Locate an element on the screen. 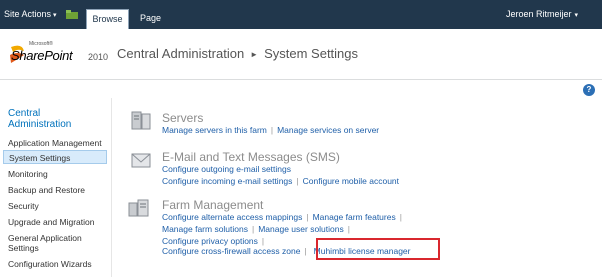 The height and width of the screenshot is (277, 602). site-actions-menu: Site Actions ▾ is located at coordinates (30, 14).